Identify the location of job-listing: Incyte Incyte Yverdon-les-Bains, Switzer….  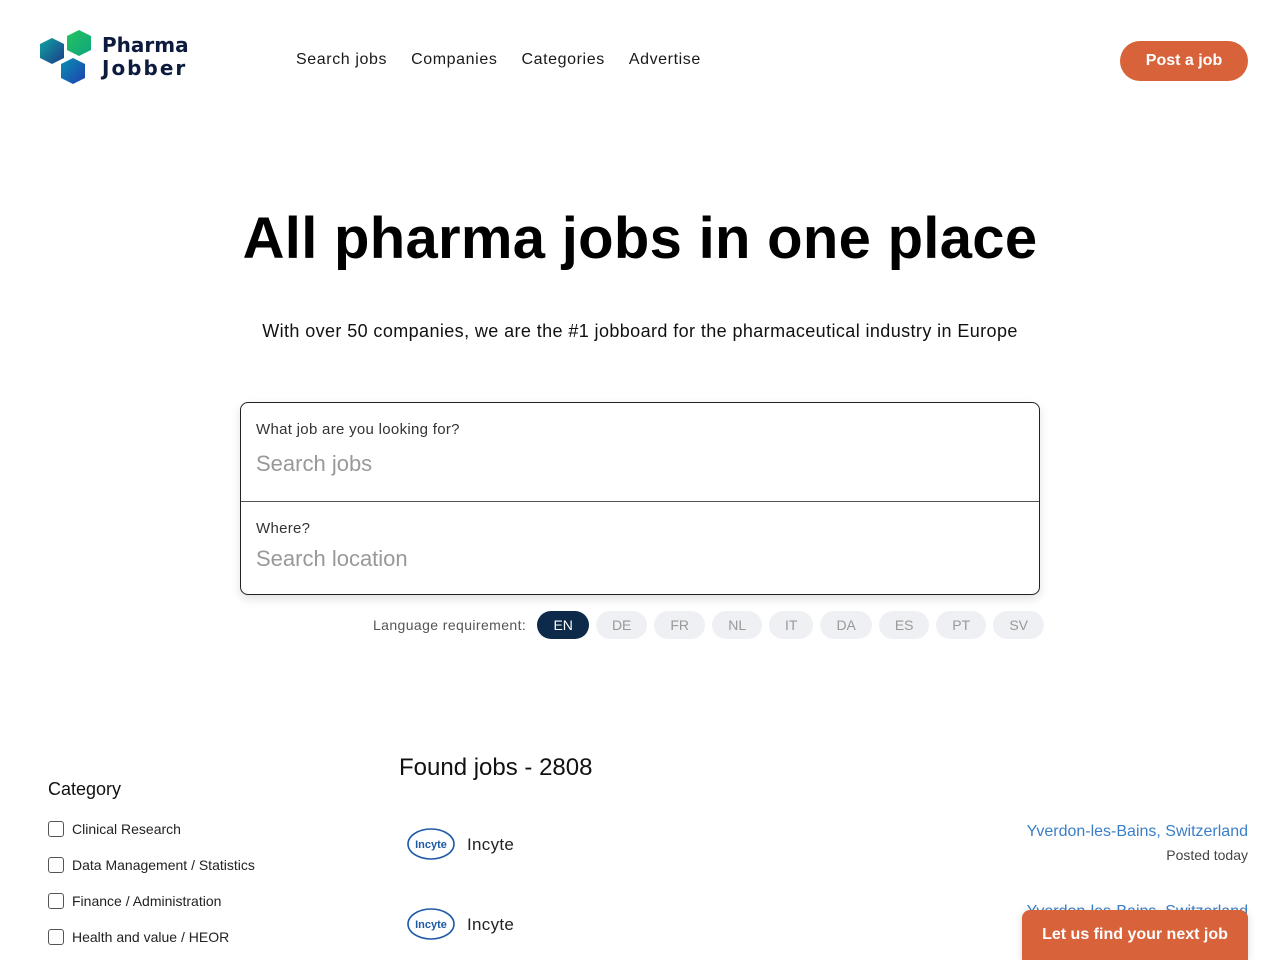
(826, 844).